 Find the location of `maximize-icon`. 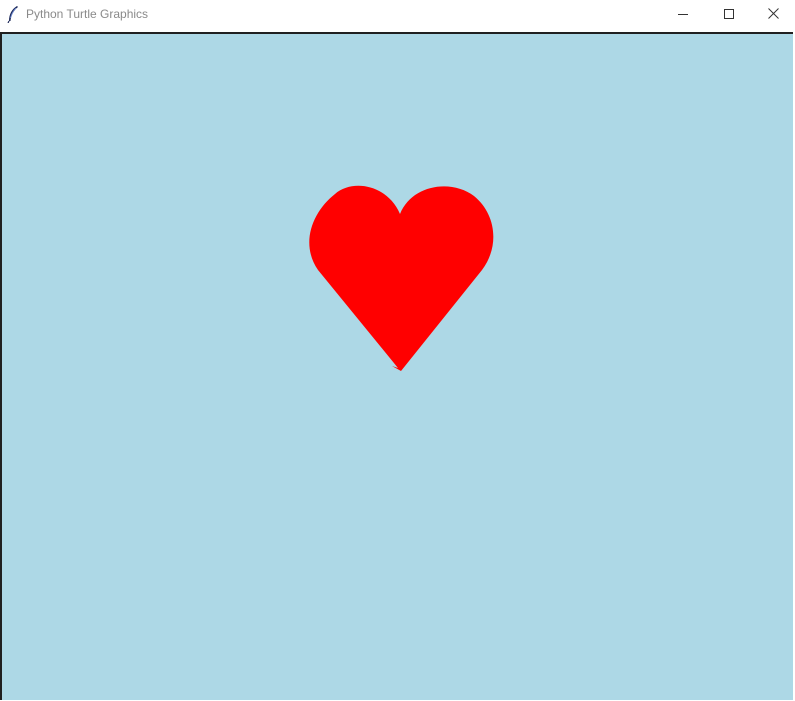

maximize-icon is located at coordinates (729, 15).